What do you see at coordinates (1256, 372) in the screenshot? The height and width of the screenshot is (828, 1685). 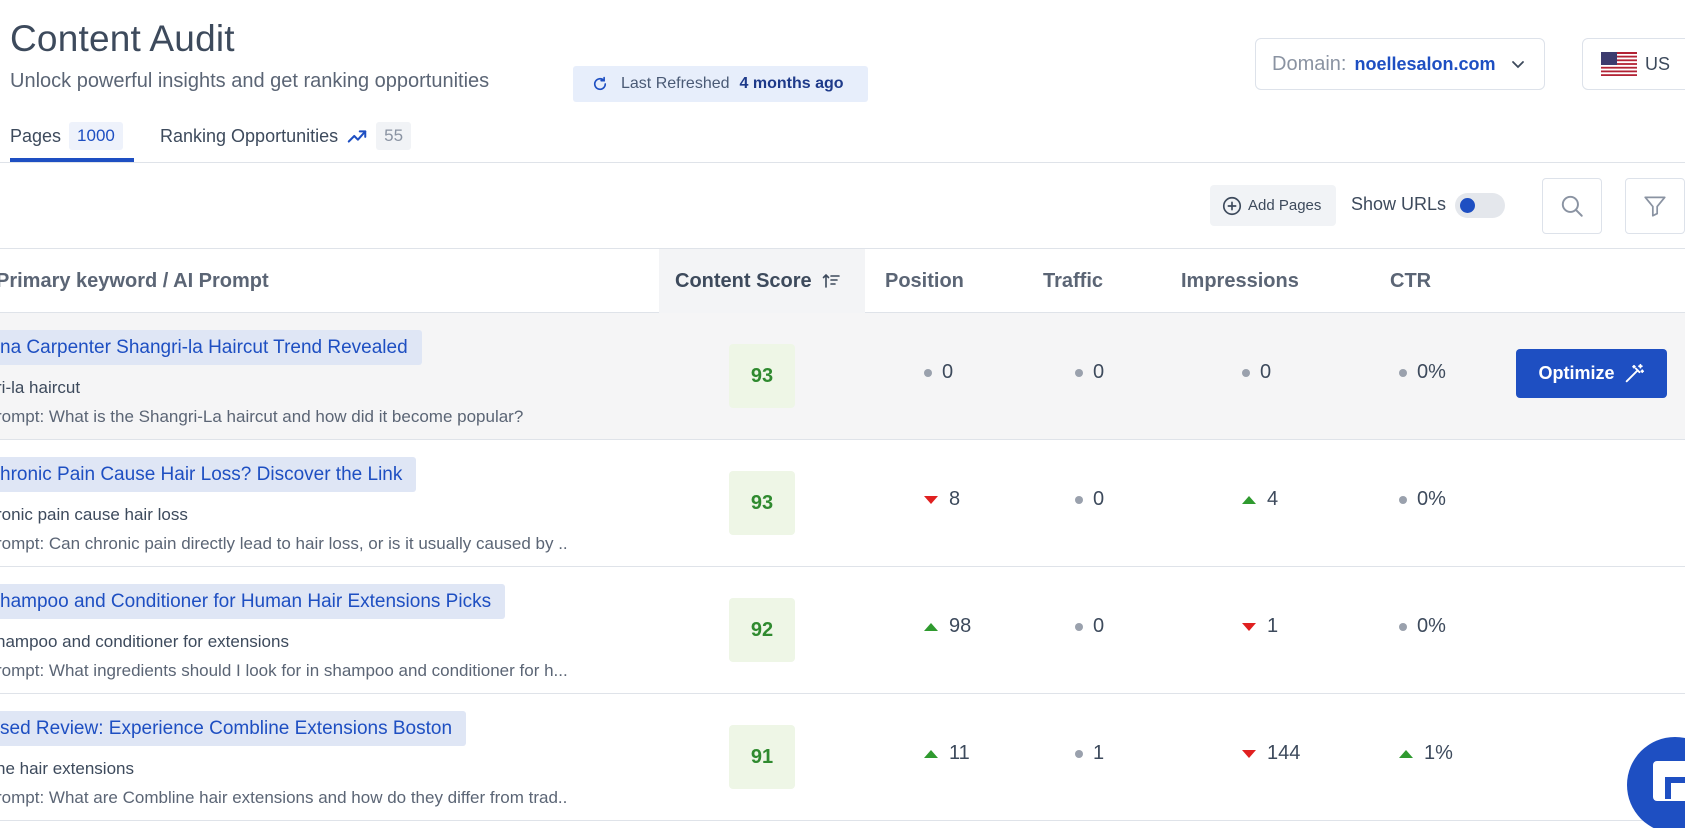 I see `impressions-cell: 0` at bounding box center [1256, 372].